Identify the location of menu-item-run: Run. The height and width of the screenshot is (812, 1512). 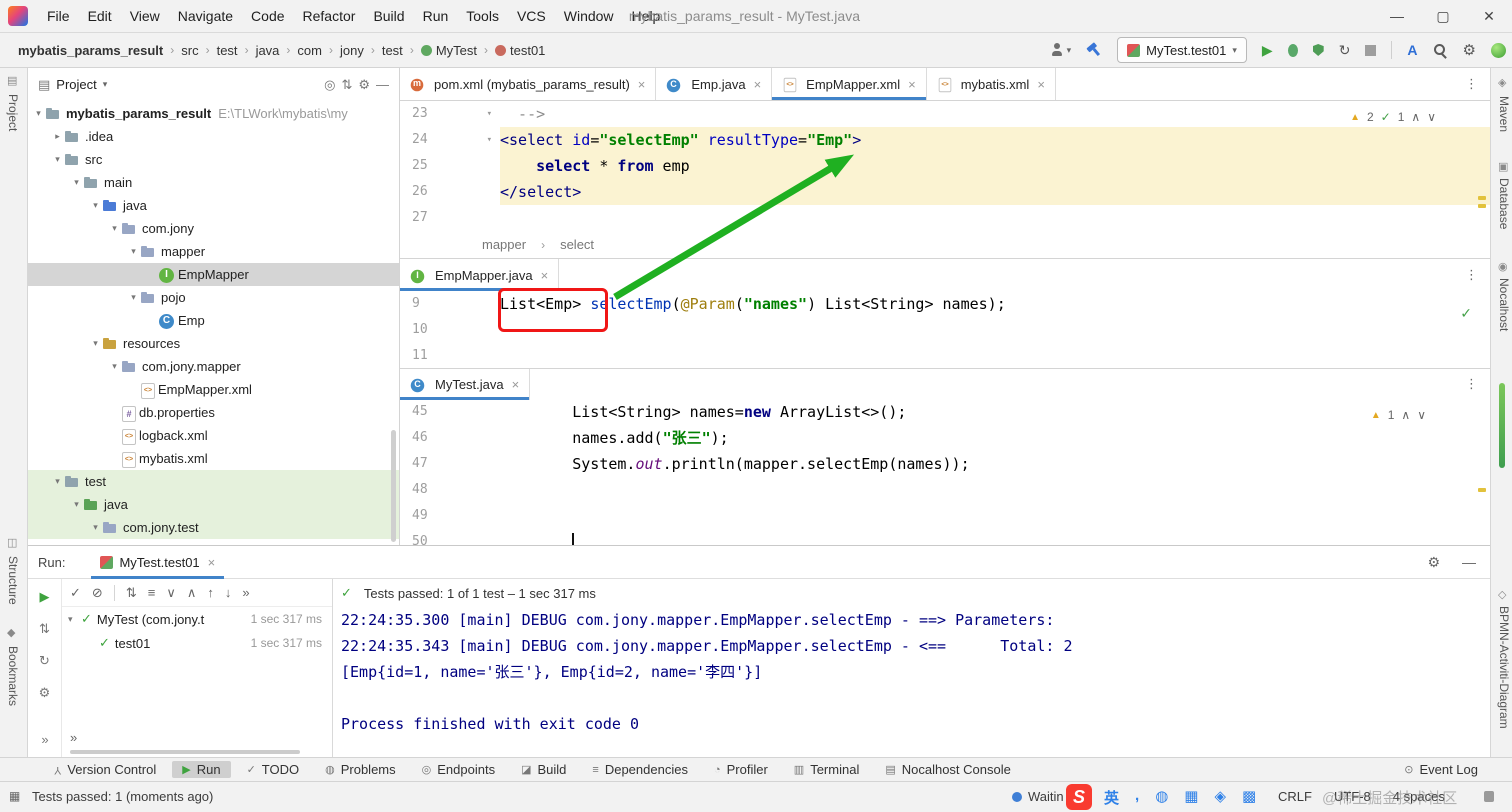
(436, 16).